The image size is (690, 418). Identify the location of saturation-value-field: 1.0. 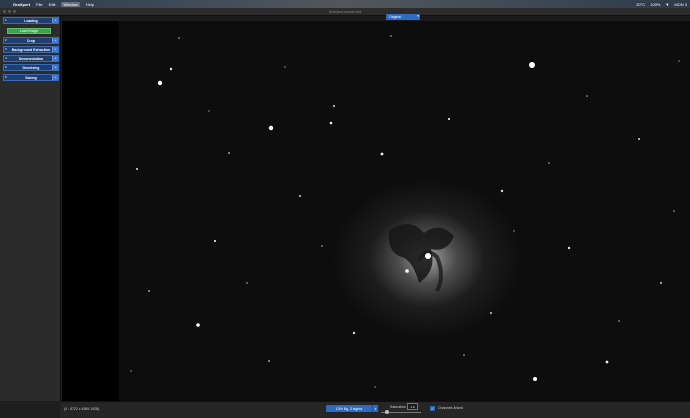
(412, 406).